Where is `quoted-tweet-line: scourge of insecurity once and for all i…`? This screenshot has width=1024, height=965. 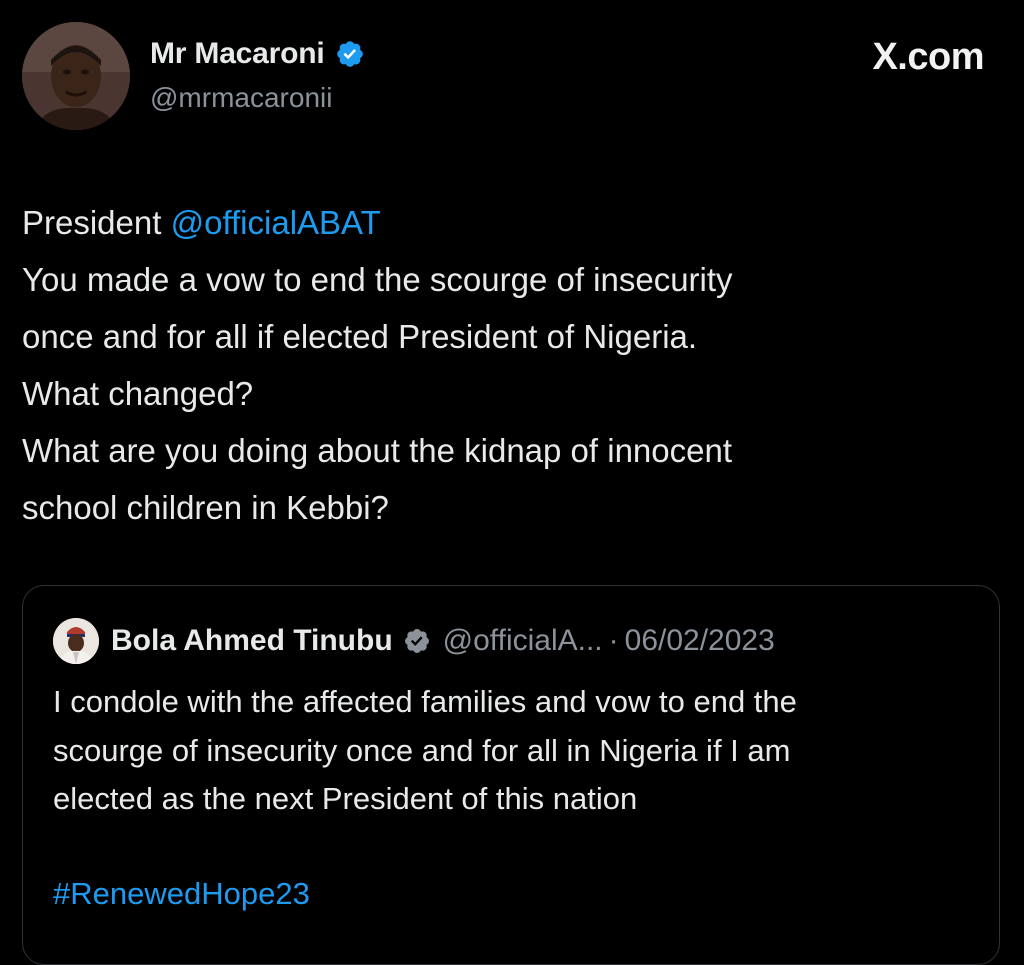 quoted-tweet-line: scourge of insecurity once and for all i… is located at coordinates (422, 750).